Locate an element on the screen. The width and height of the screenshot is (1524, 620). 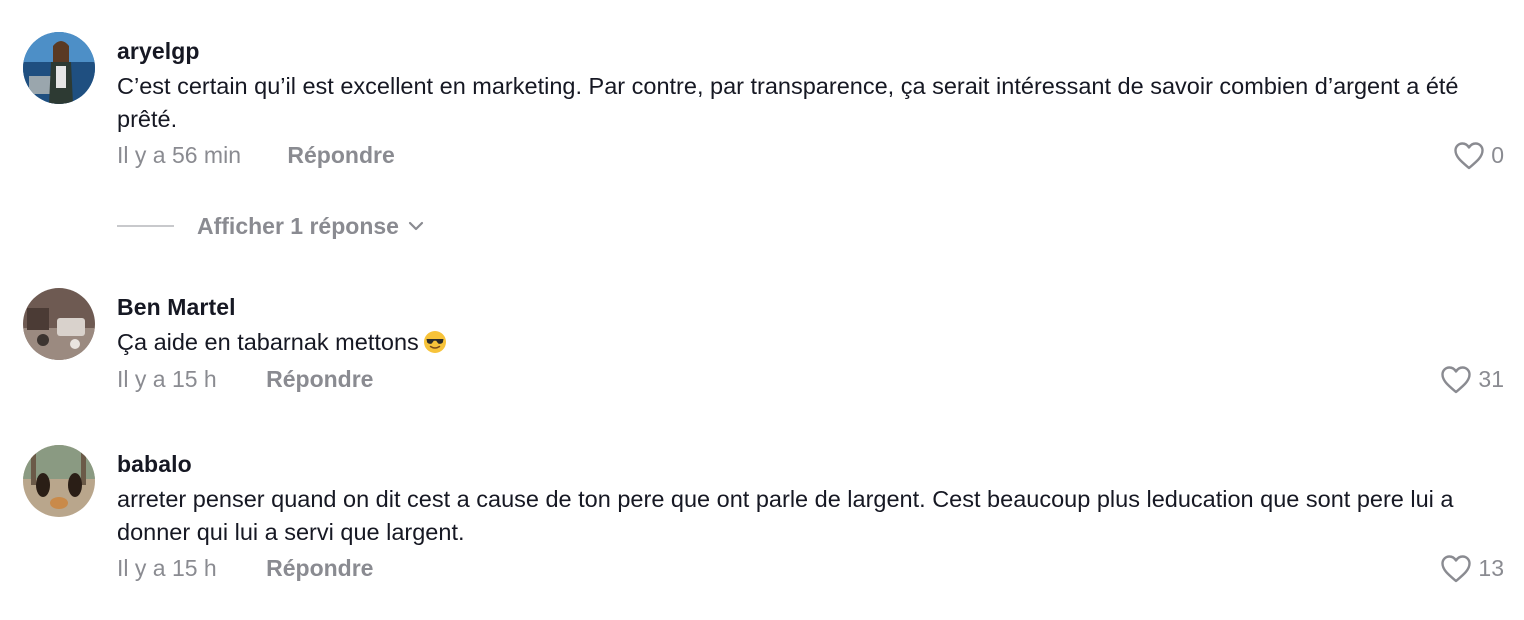
username: babalo is located at coordinates (154, 464).